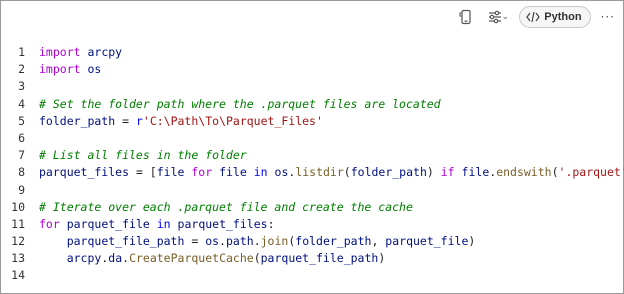 The image size is (624, 294). I want to click on code-line: 11 for parquet_file in parquet_files:, so click(312, 224).